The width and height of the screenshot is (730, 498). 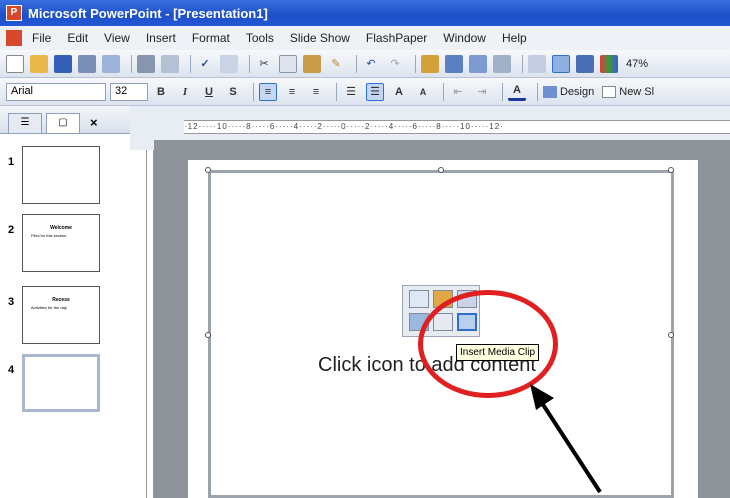 I want to click on window-title: Microsoft PowerPoint - [Presentation1], so click(x=148, y=13).